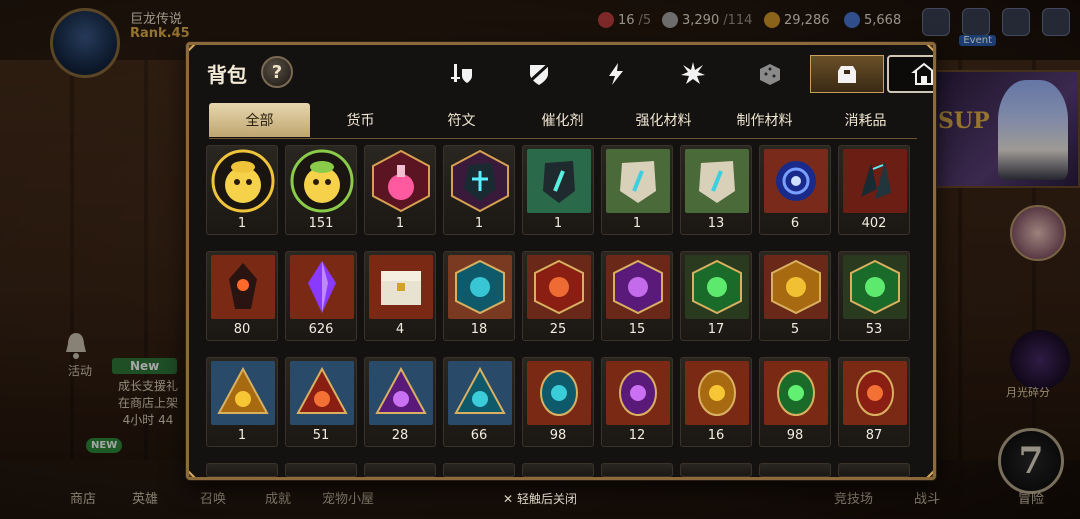 Image resolution: width=1080 pixels, height=519 pixels. I want to click on item-quantity: 6, so click(795, 223).